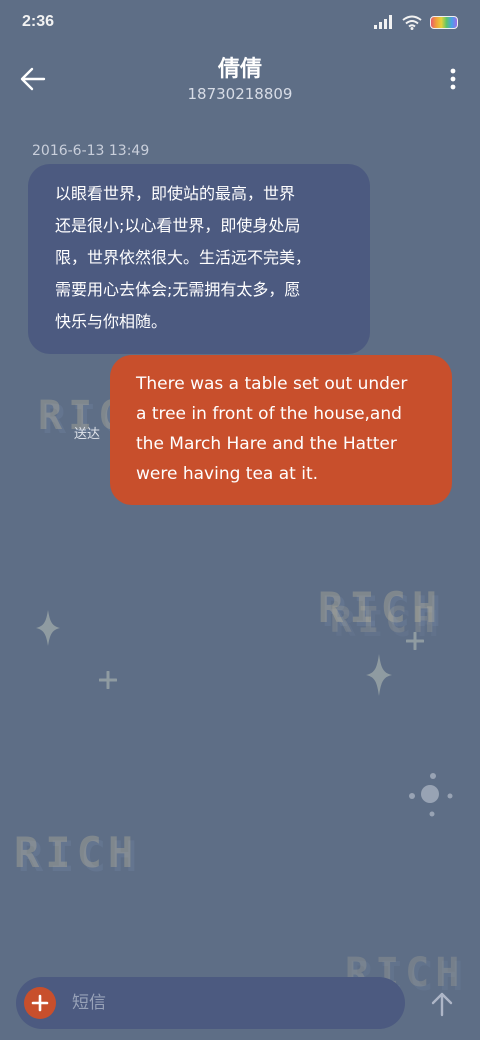  I want to click on message-line: 限，世界依然很大。生活远不完美，, so click(183, 257).